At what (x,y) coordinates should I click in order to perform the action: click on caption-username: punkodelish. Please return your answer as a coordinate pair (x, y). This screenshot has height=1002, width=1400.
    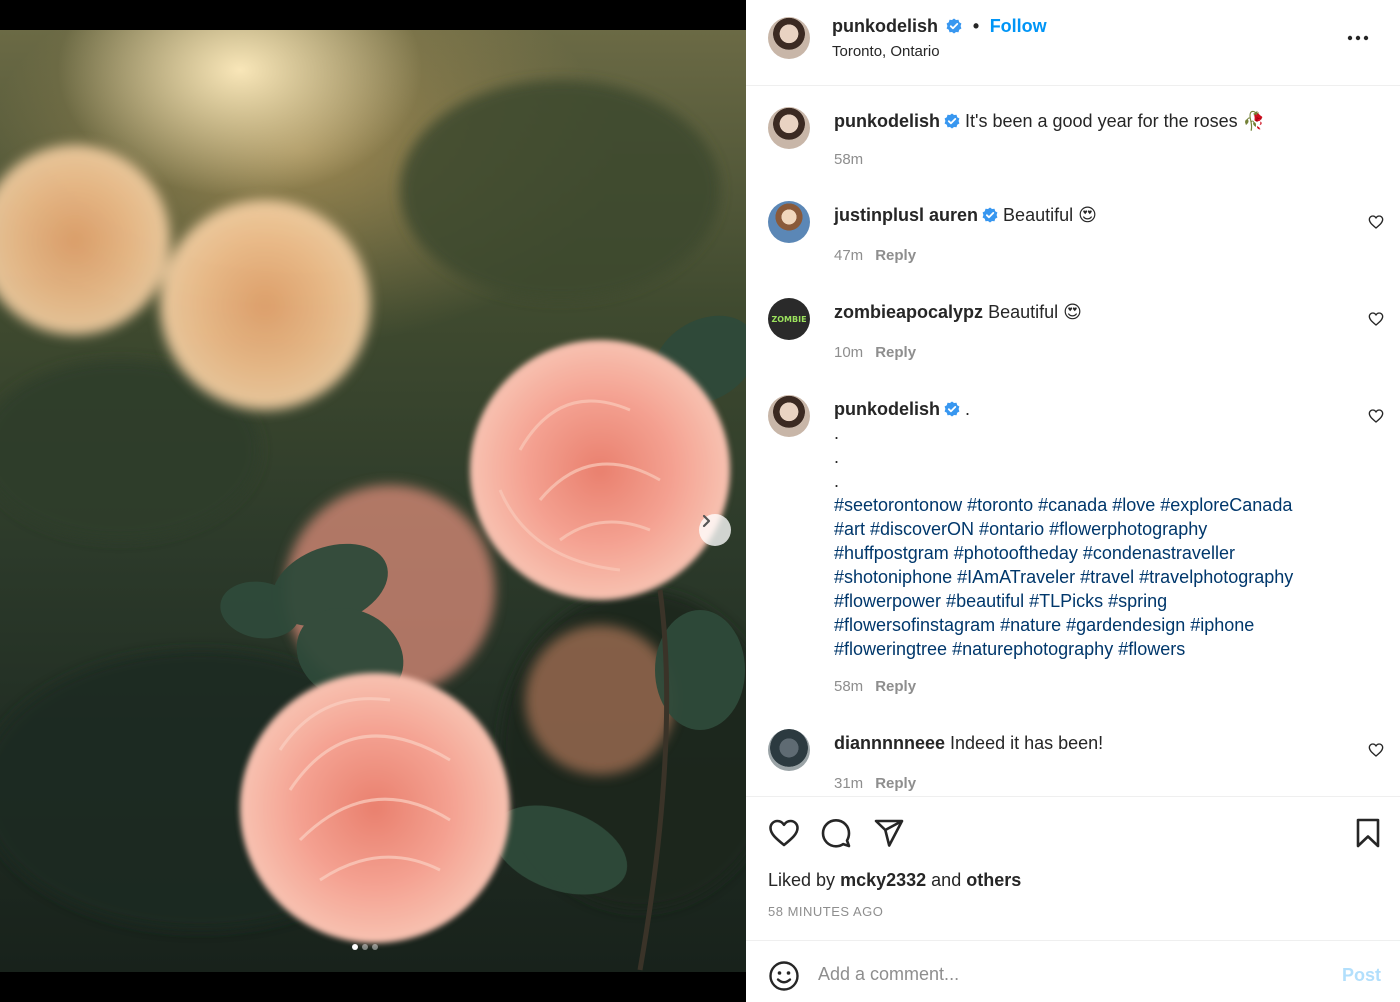
    Looking at the image, I should click on (887, 121).